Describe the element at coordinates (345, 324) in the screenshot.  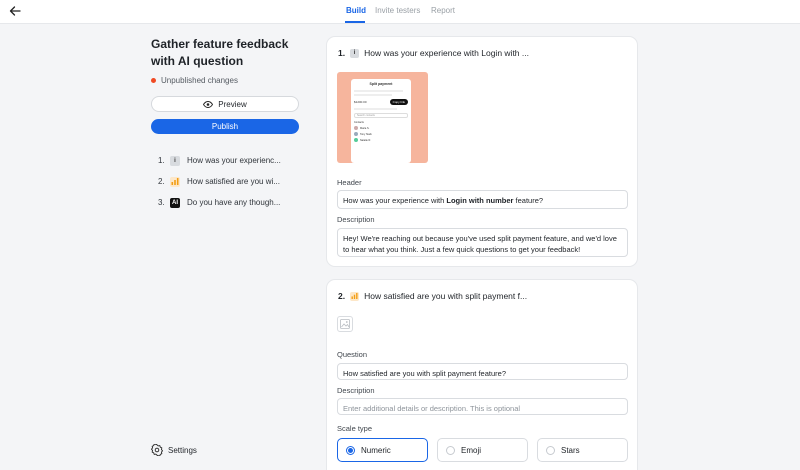
I see `add-image-icon` at that location.